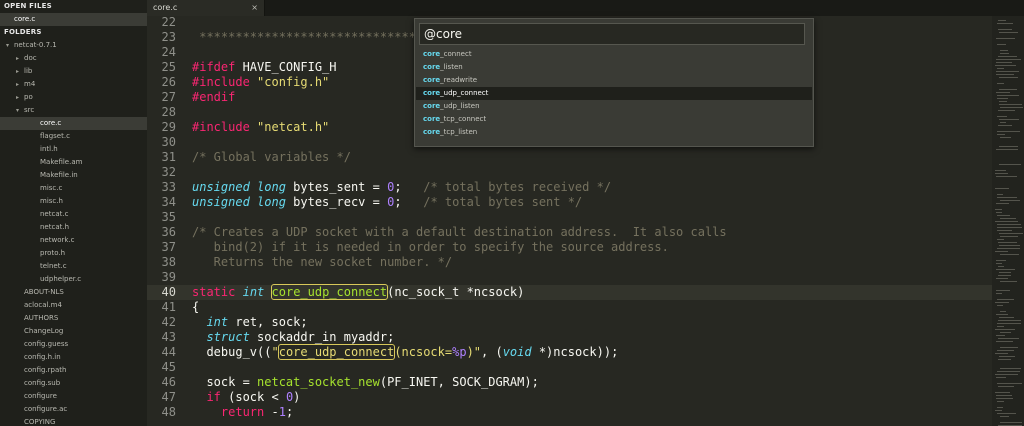  Describe the element at coordinates (73, 331) in the screenshot. I see `file-item: ChangeLog` at that location.